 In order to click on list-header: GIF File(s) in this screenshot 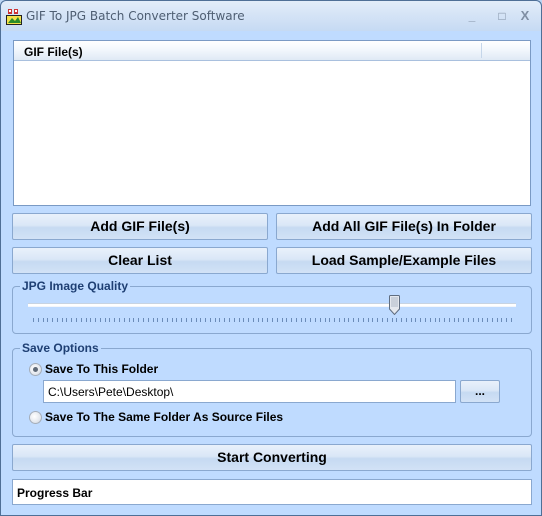, I will do `click(272, 51)`.